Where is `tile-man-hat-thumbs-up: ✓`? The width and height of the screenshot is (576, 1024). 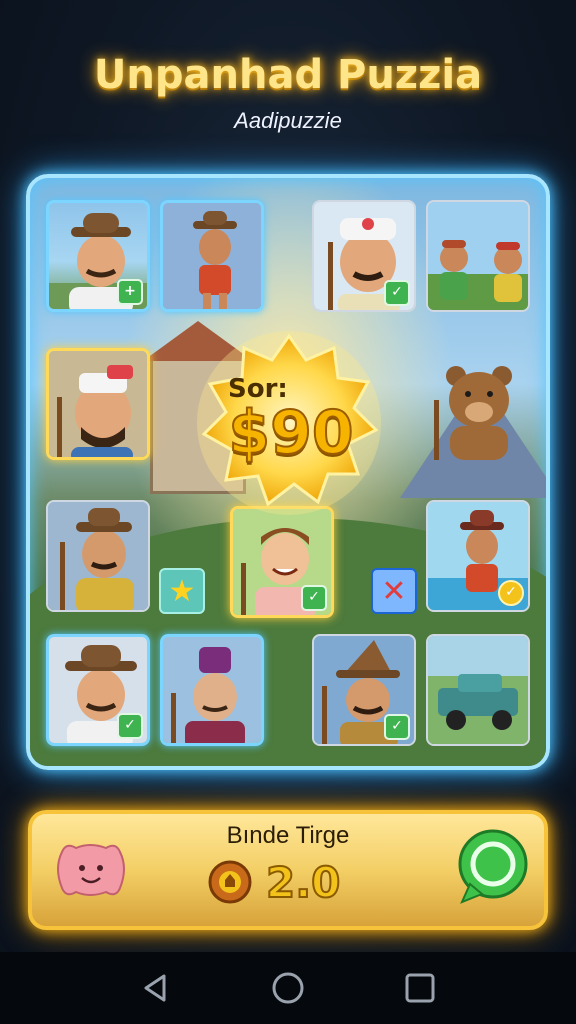 tile-man-hat-thumbs-up: ✓ is located at coordinates (98, 690).